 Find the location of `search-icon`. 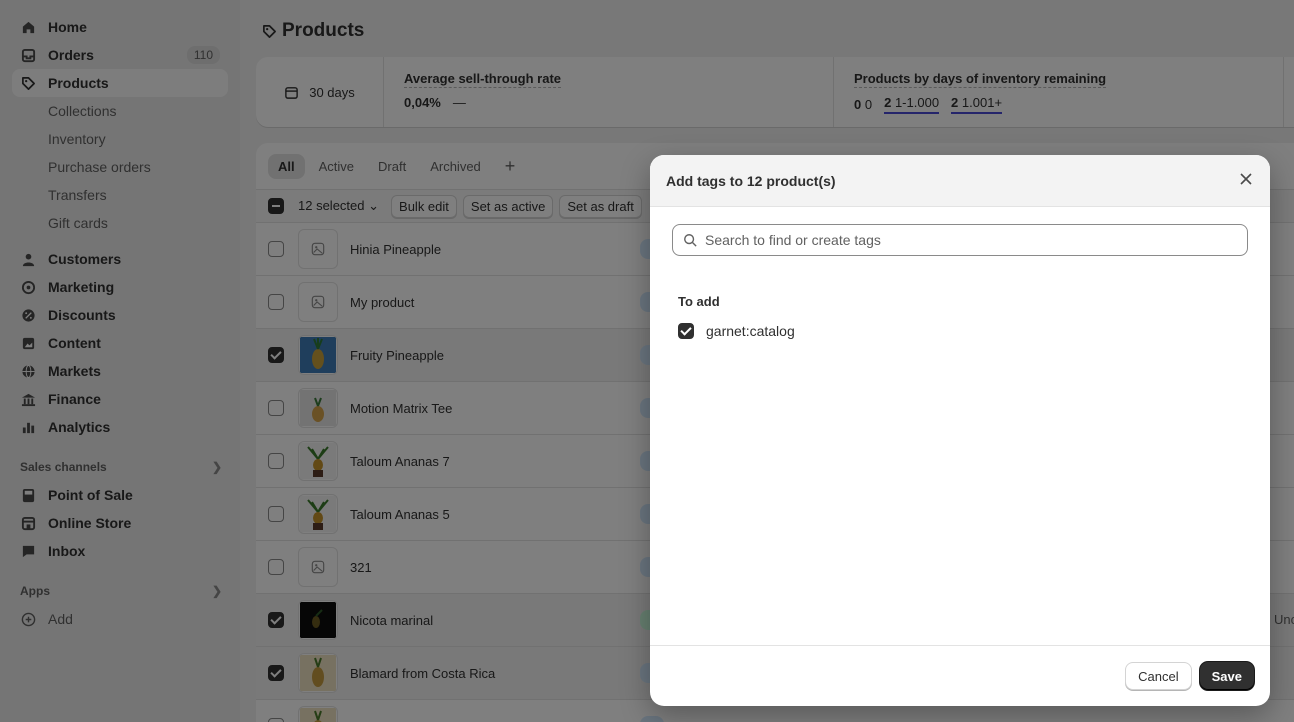

search-icon is located at coordinates (690, 240).